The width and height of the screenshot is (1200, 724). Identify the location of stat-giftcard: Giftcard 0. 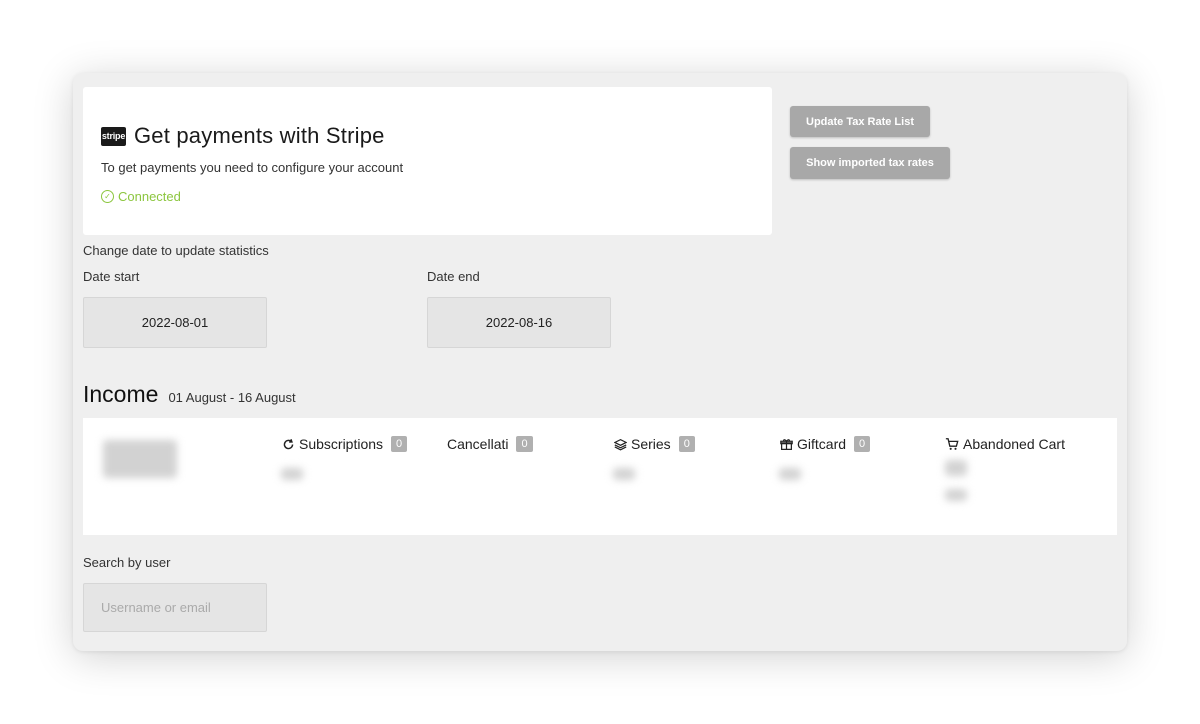
(825, 444).